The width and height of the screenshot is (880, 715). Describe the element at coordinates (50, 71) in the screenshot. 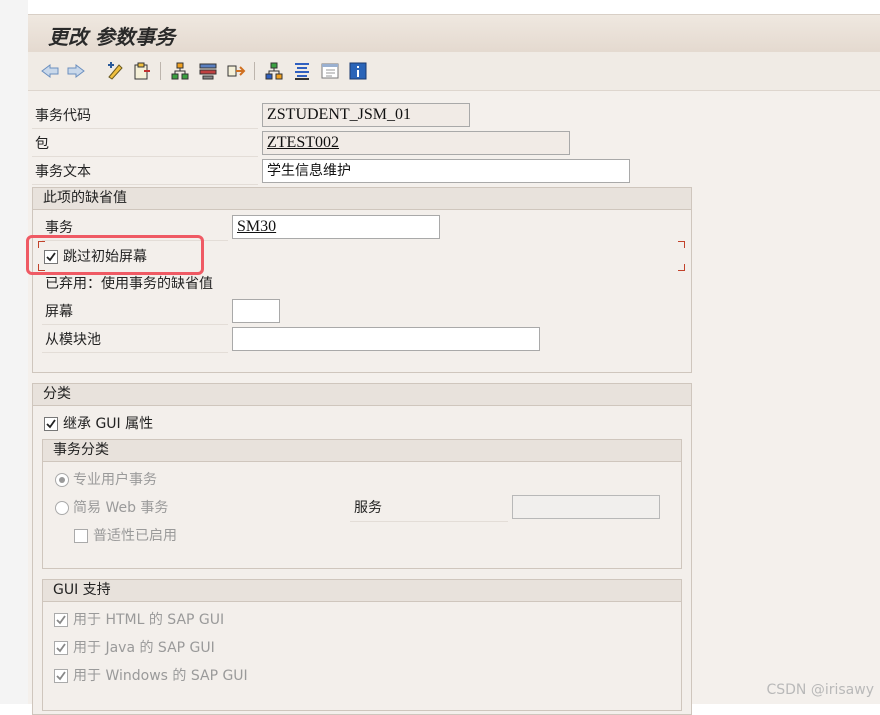

I see `back-arrow-icon` at that location.